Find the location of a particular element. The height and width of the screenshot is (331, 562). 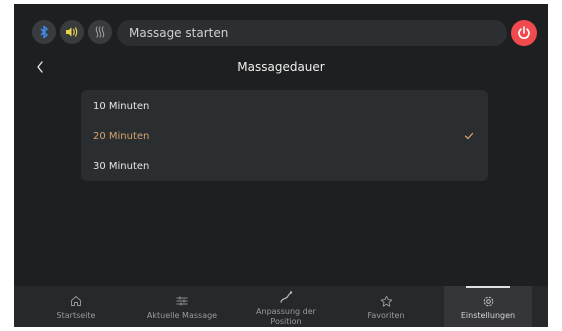

duration-option-10: 10 Minuten is located at coordinates (284, 106).